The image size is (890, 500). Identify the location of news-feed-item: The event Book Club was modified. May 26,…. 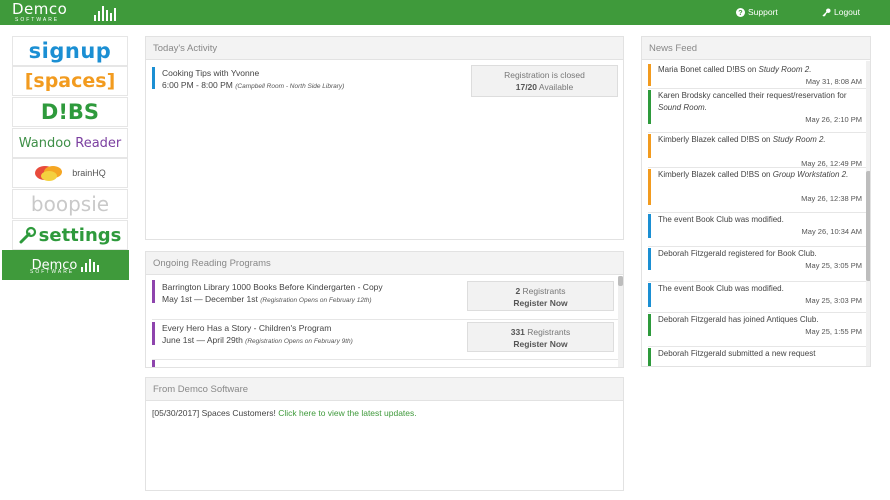
(757, 230).